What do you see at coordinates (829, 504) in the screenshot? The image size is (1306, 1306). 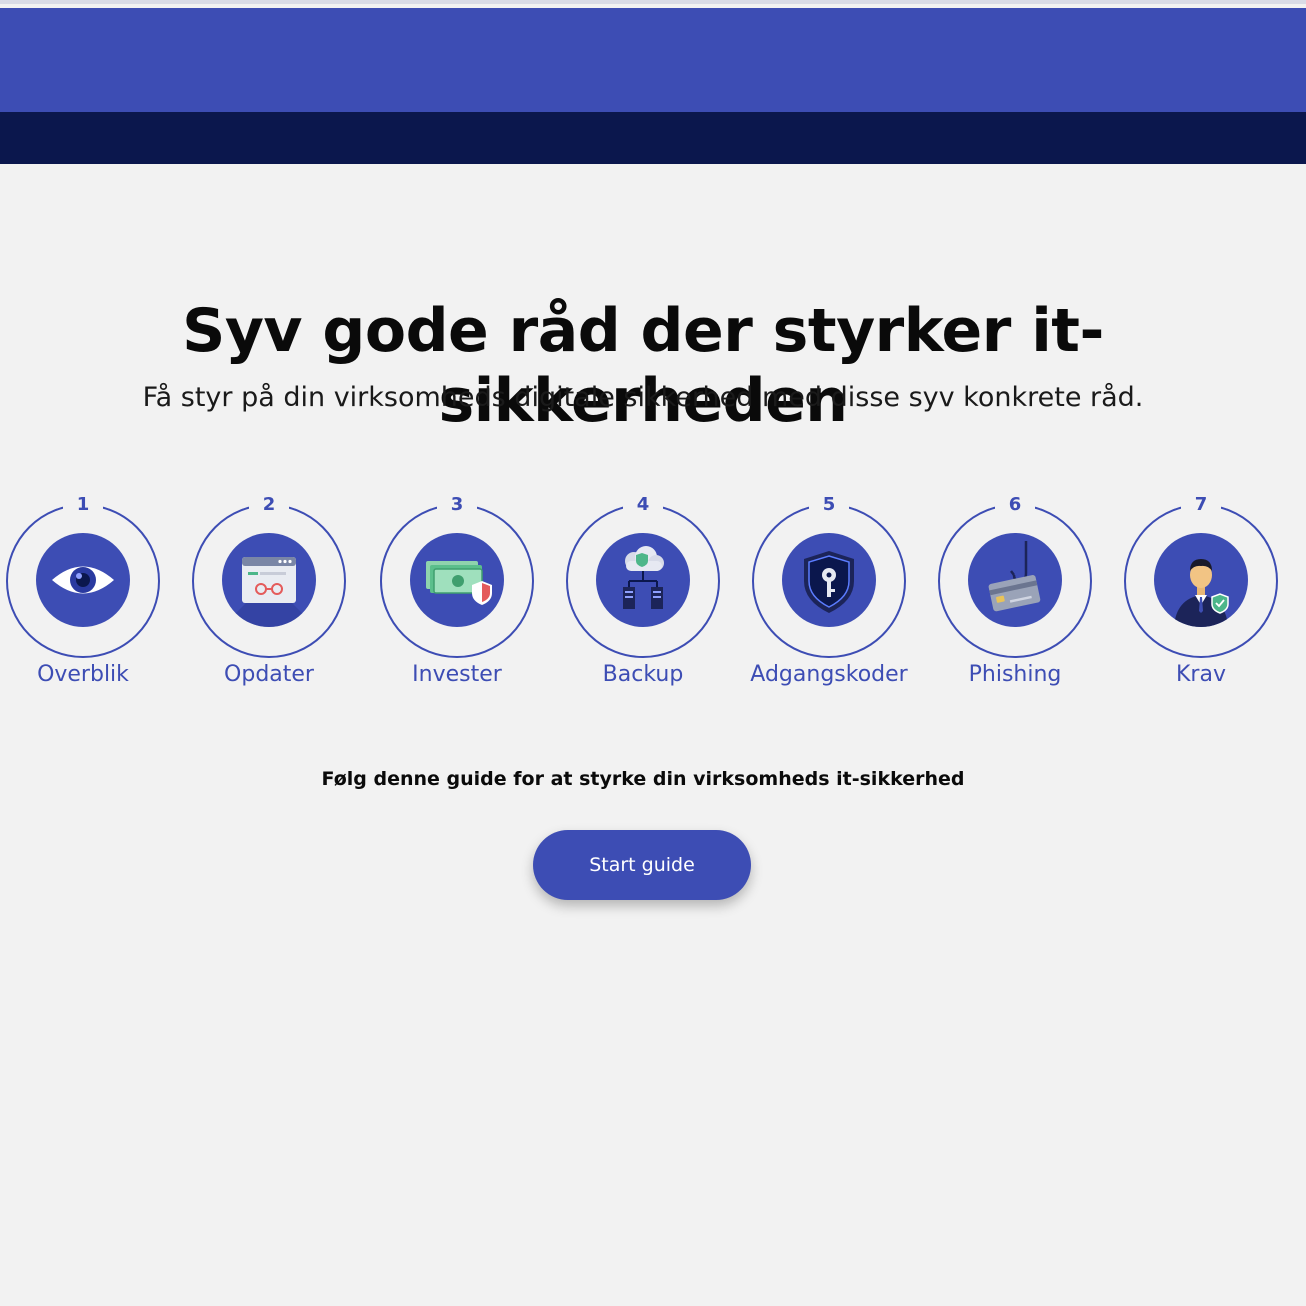 I see `step-number: 5` at bounding box center [829, 504].